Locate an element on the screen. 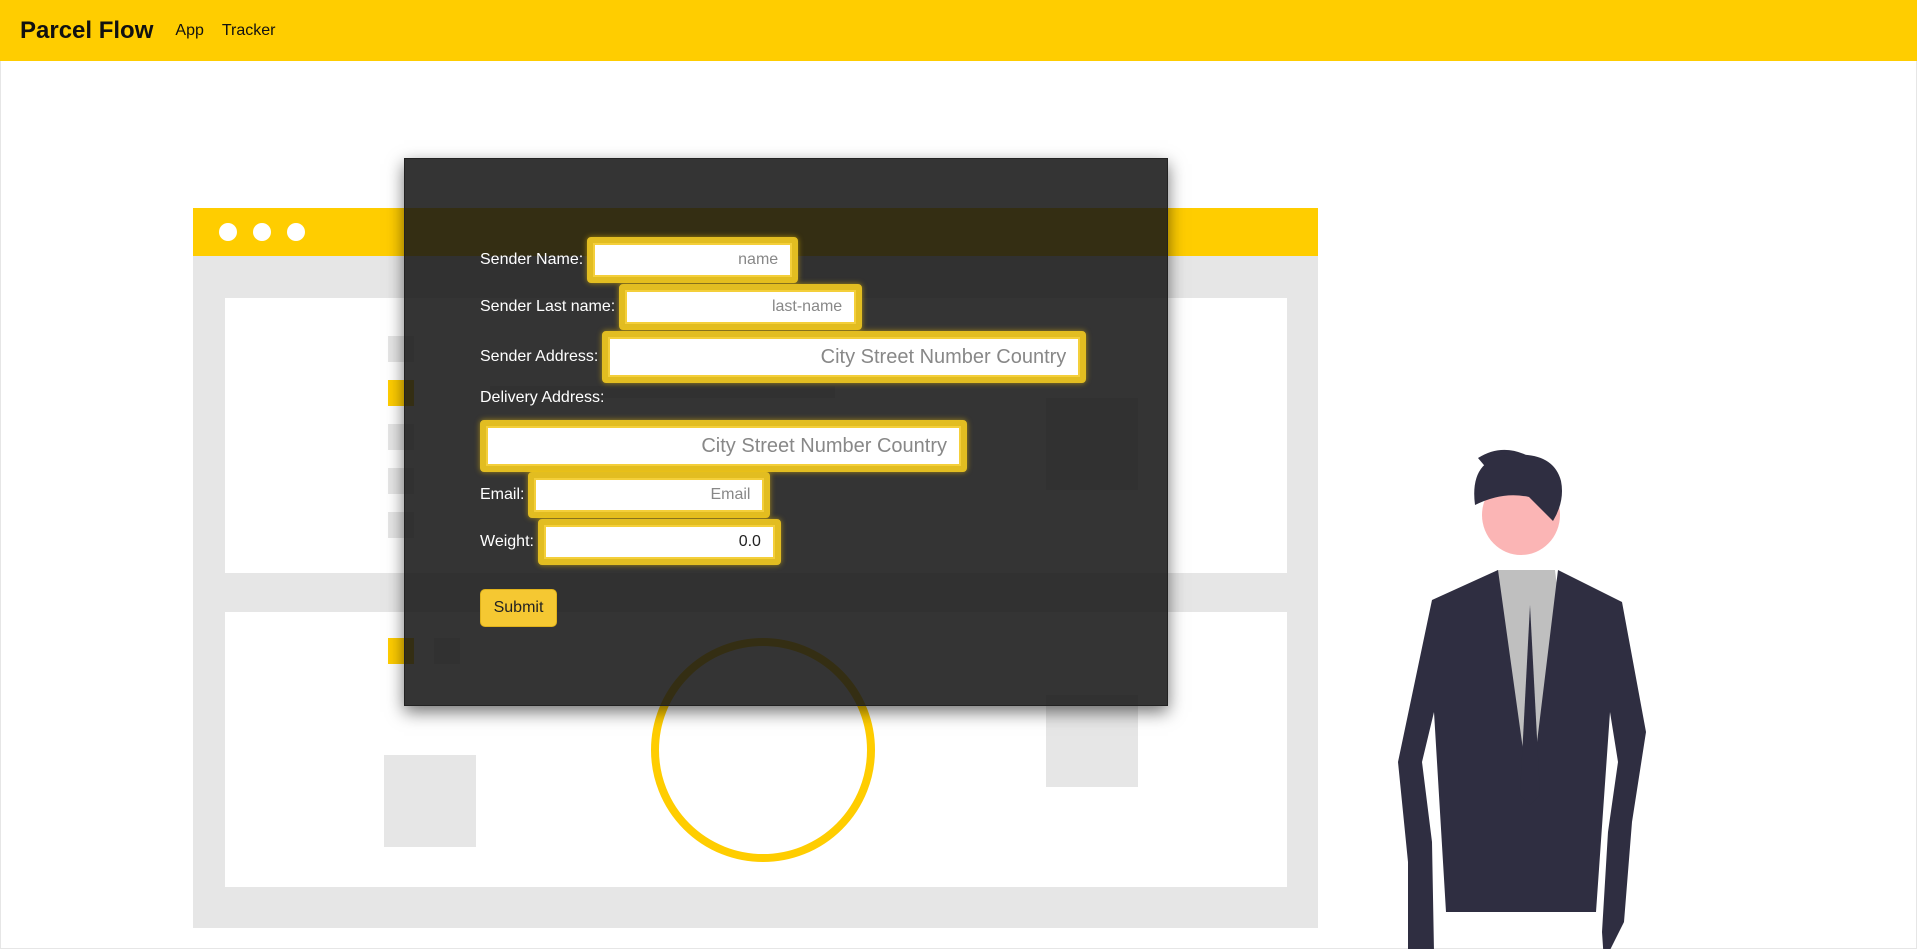  weight-row: Weight: is located at coordinates (630, 542).